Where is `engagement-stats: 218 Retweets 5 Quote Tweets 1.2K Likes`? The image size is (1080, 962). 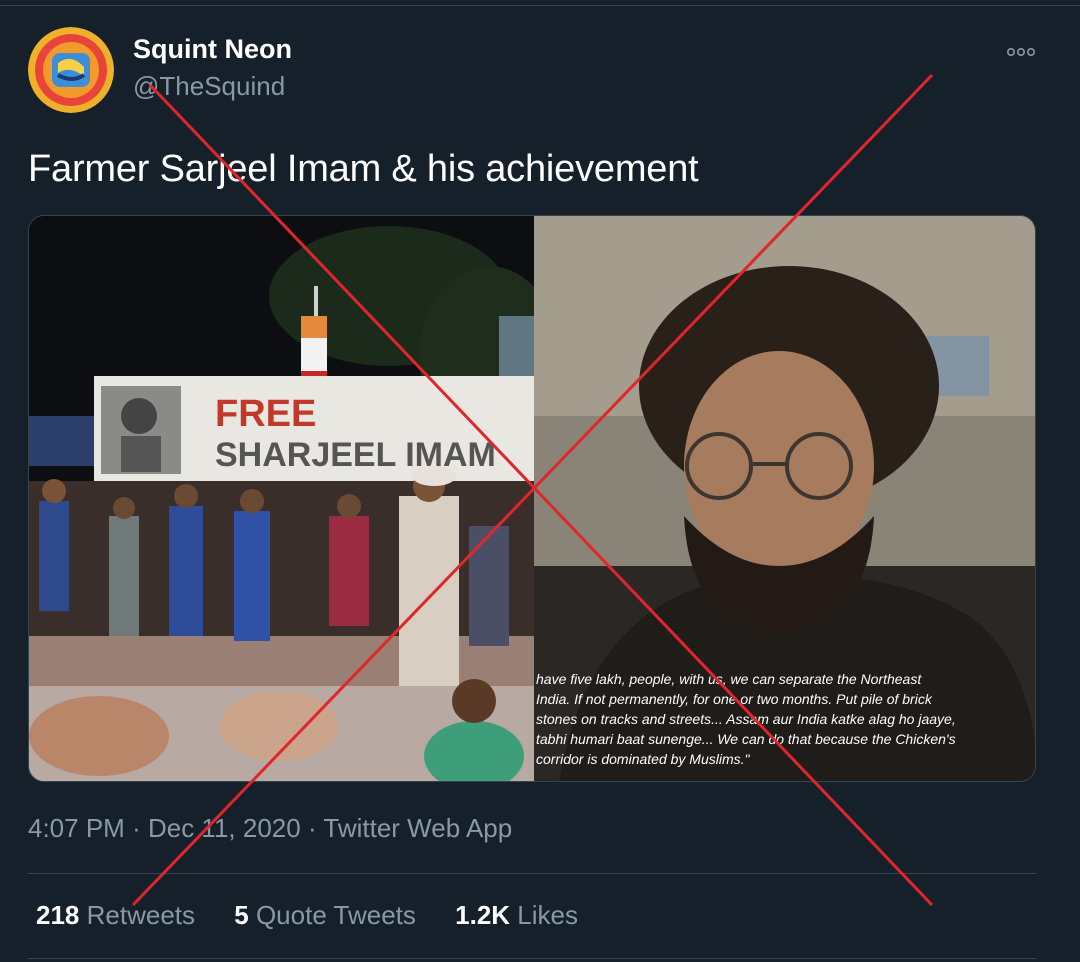
engagement-stats: 218 Retweets 5 Quote Tweets 1.2K Likes is located at coordinates (323, 915).